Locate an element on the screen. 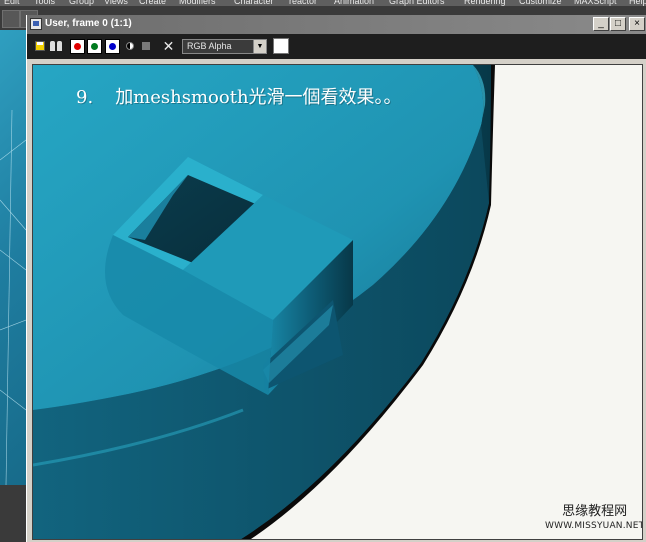 The width and height of the screenshot is (646, 542). background-viewport is located at coordinates (13, 257).